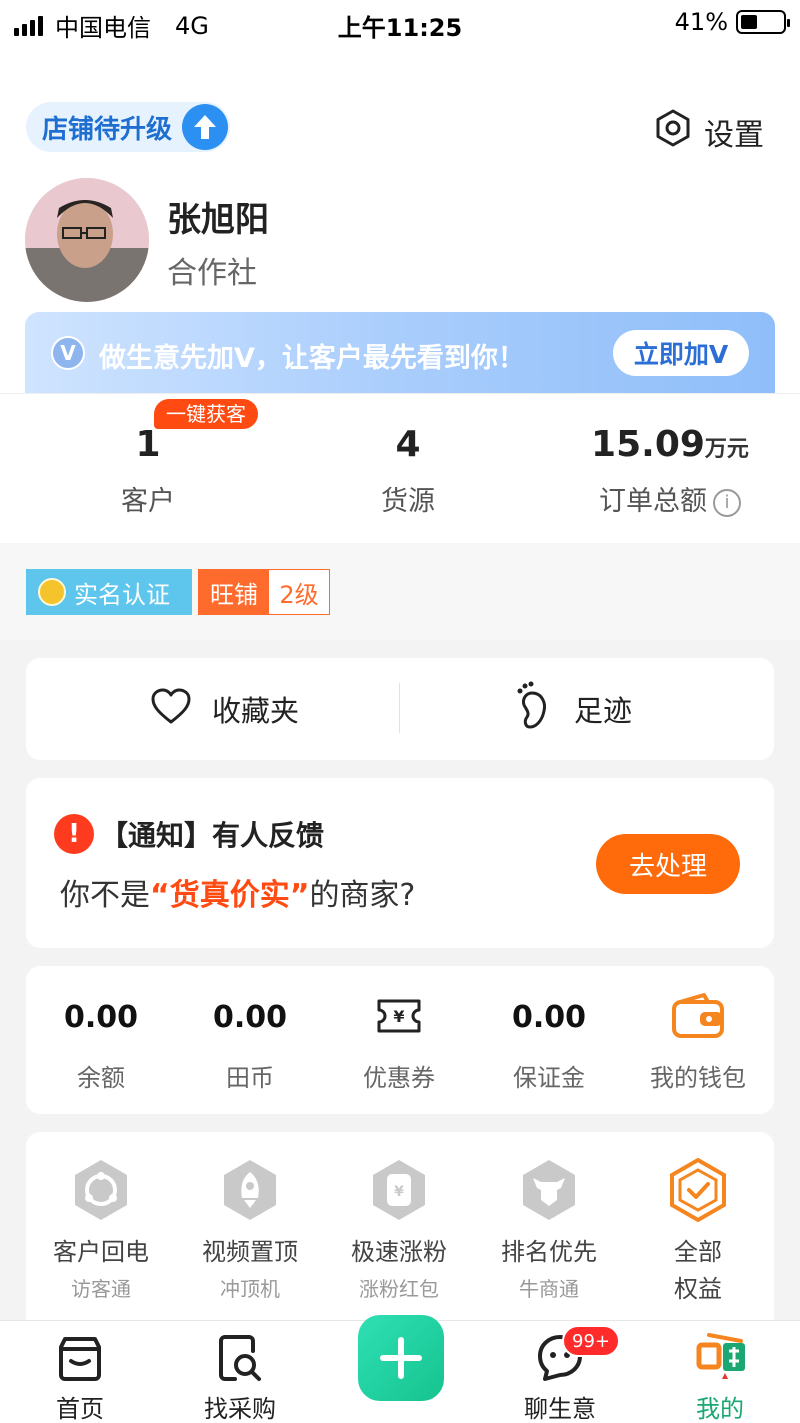 Image resolution: width=800 pixels, height=1423 pixels. I want to click on vip-v-icon: V, so click(68, 353).